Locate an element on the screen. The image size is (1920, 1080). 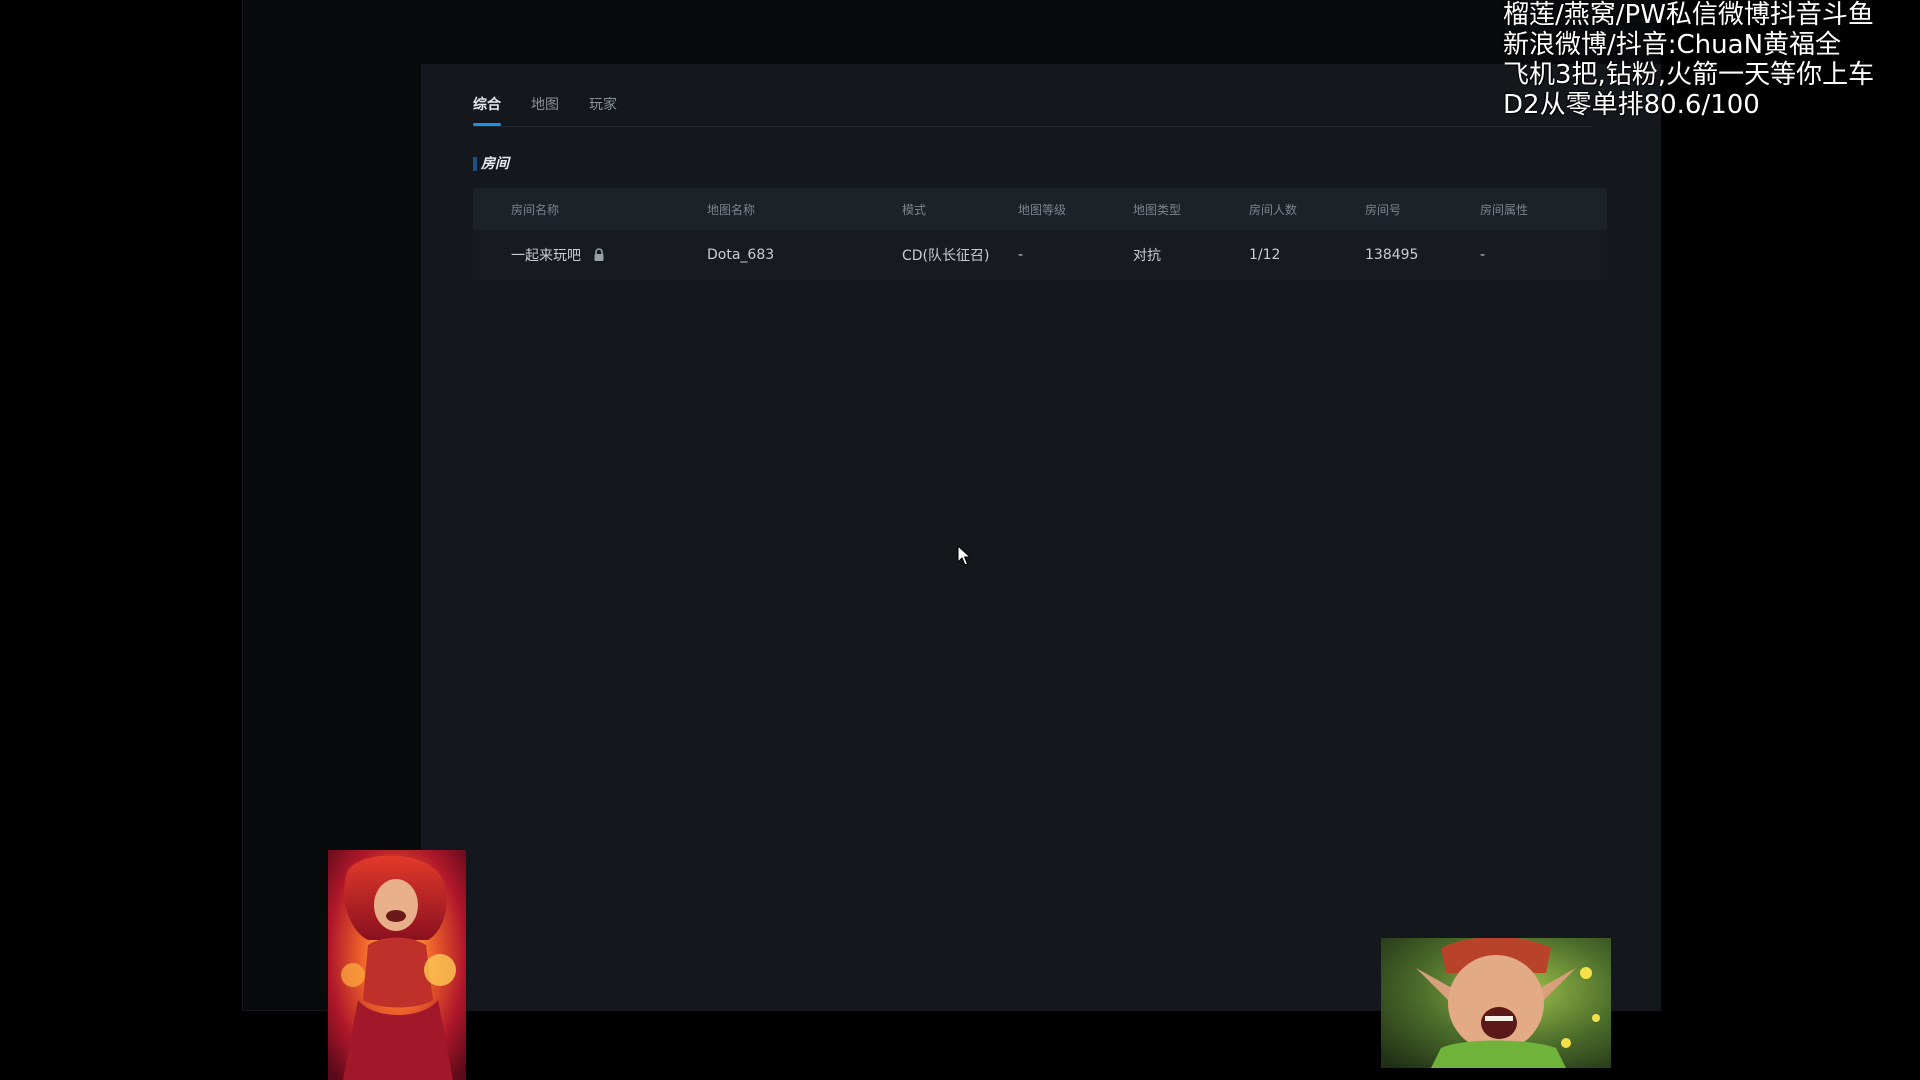
tab-maps: 地图 is located at coordinates (545, 110).